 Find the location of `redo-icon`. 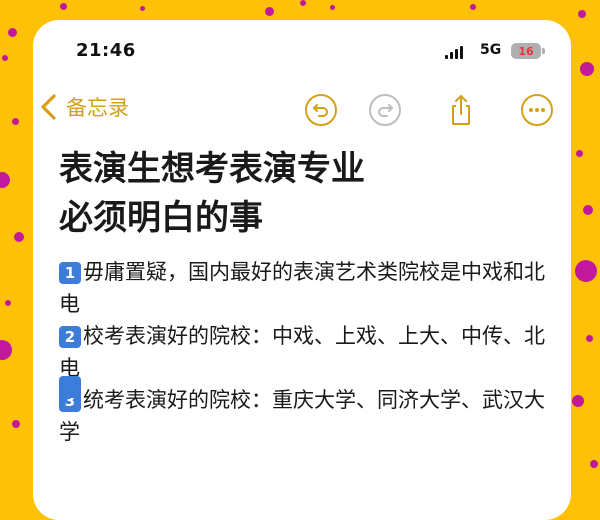

redo-icon is located at coordinates (385, 110).